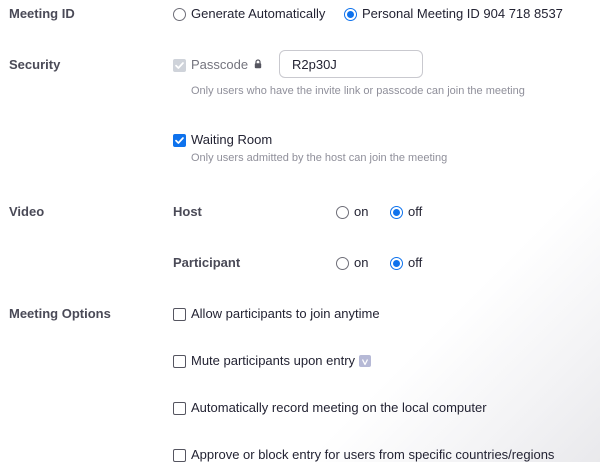  Describe the element at coordinates (342, 212) in the screenshot. I see `host-video-on-radio` at that location.